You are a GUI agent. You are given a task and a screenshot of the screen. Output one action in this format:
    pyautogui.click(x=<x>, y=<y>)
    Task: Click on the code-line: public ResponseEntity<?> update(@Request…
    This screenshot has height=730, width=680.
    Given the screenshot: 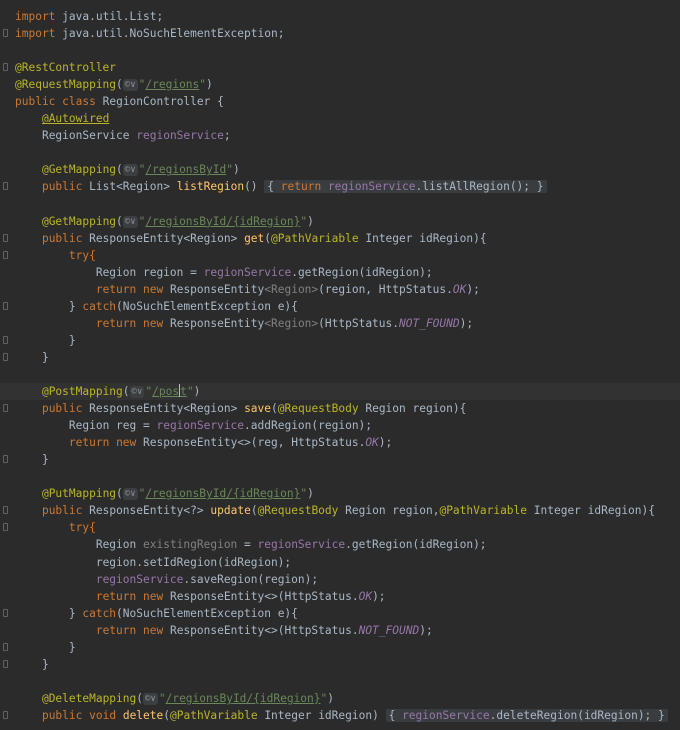 What is the action you would take?
    pyautogui.click(x=341, y=510)
    